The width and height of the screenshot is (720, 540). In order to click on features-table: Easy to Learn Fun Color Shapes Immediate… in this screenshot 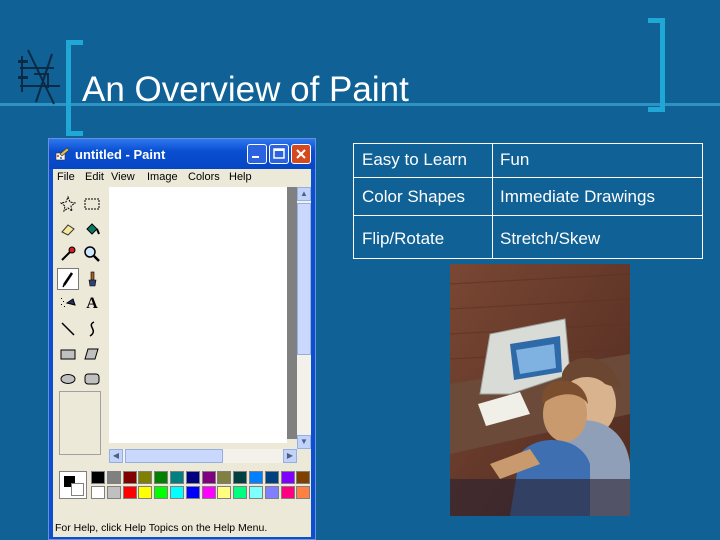, I will do `click(528, 201)`.